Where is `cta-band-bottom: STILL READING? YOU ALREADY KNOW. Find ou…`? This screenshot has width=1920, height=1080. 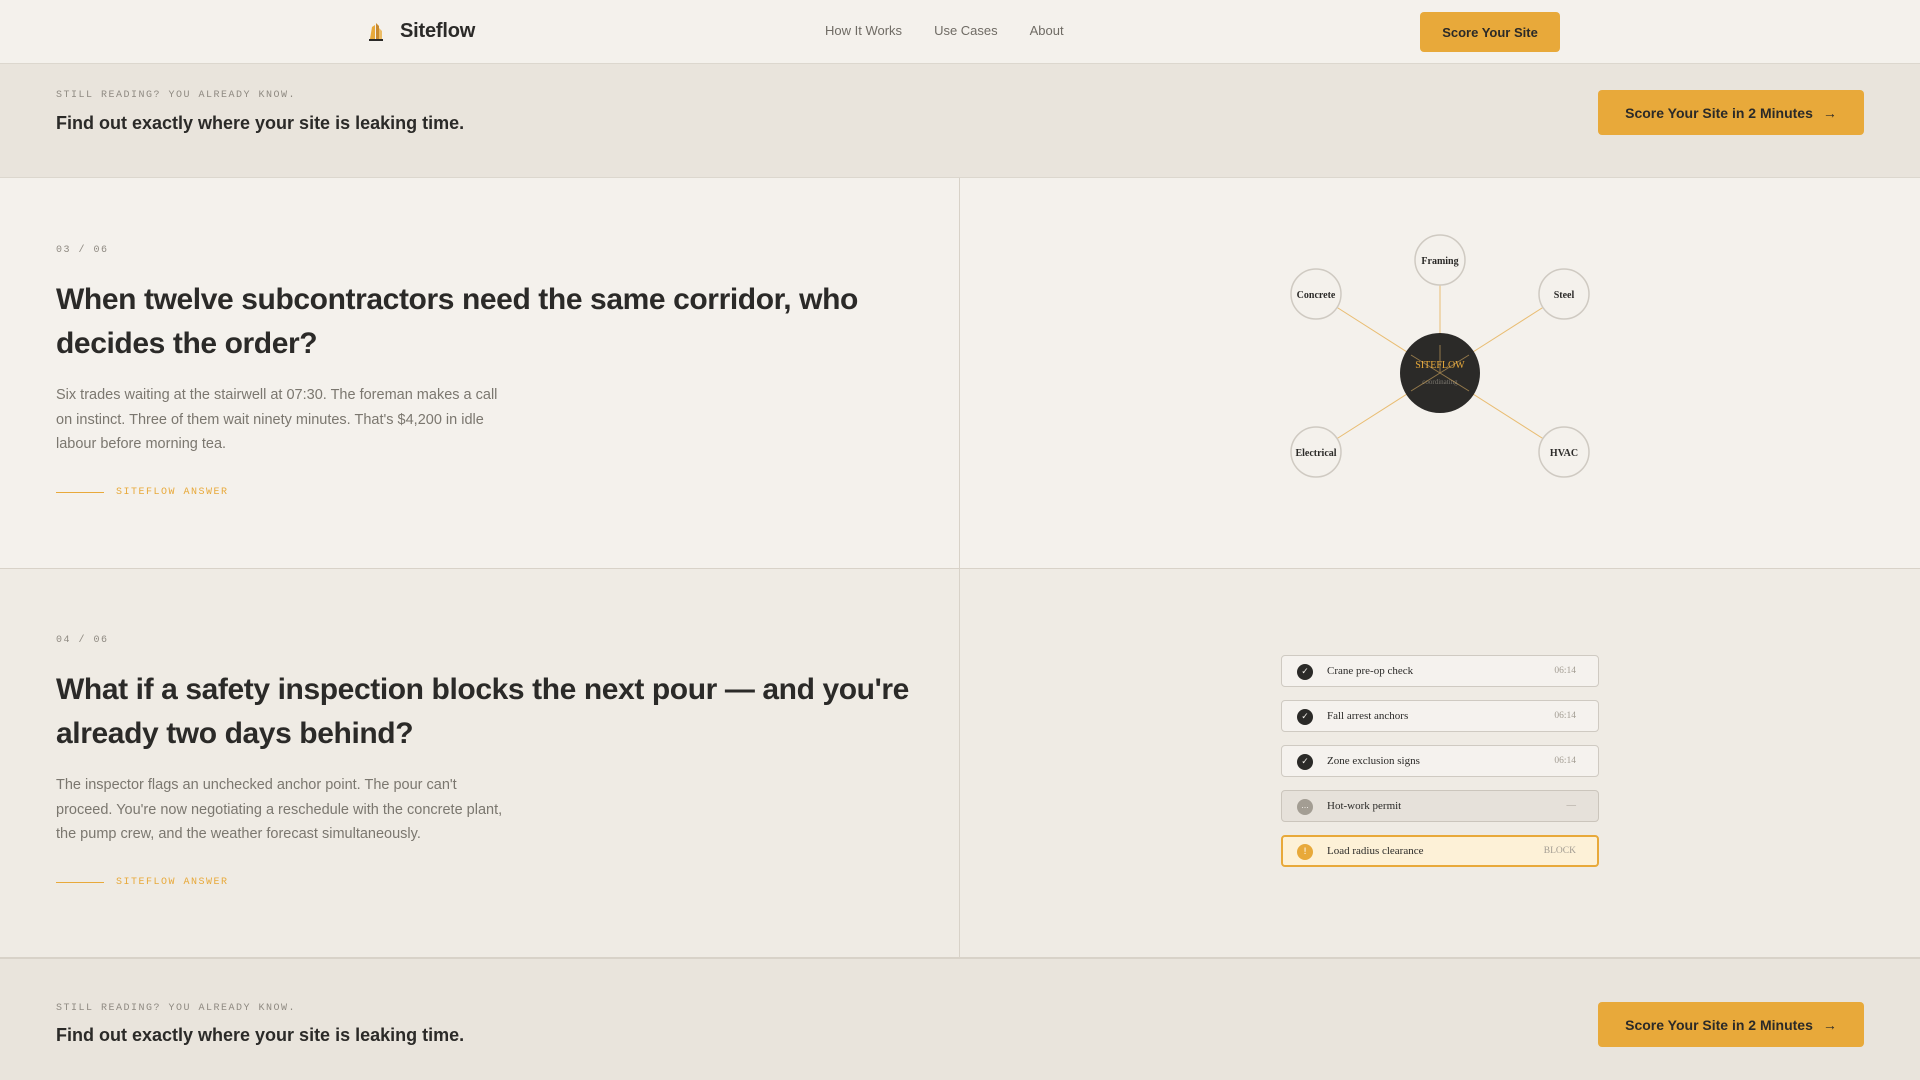
cta-band-bottom: STILL READING? YOU ALREADY KNOW. Find ou… is located at coordinates (960, 1019).